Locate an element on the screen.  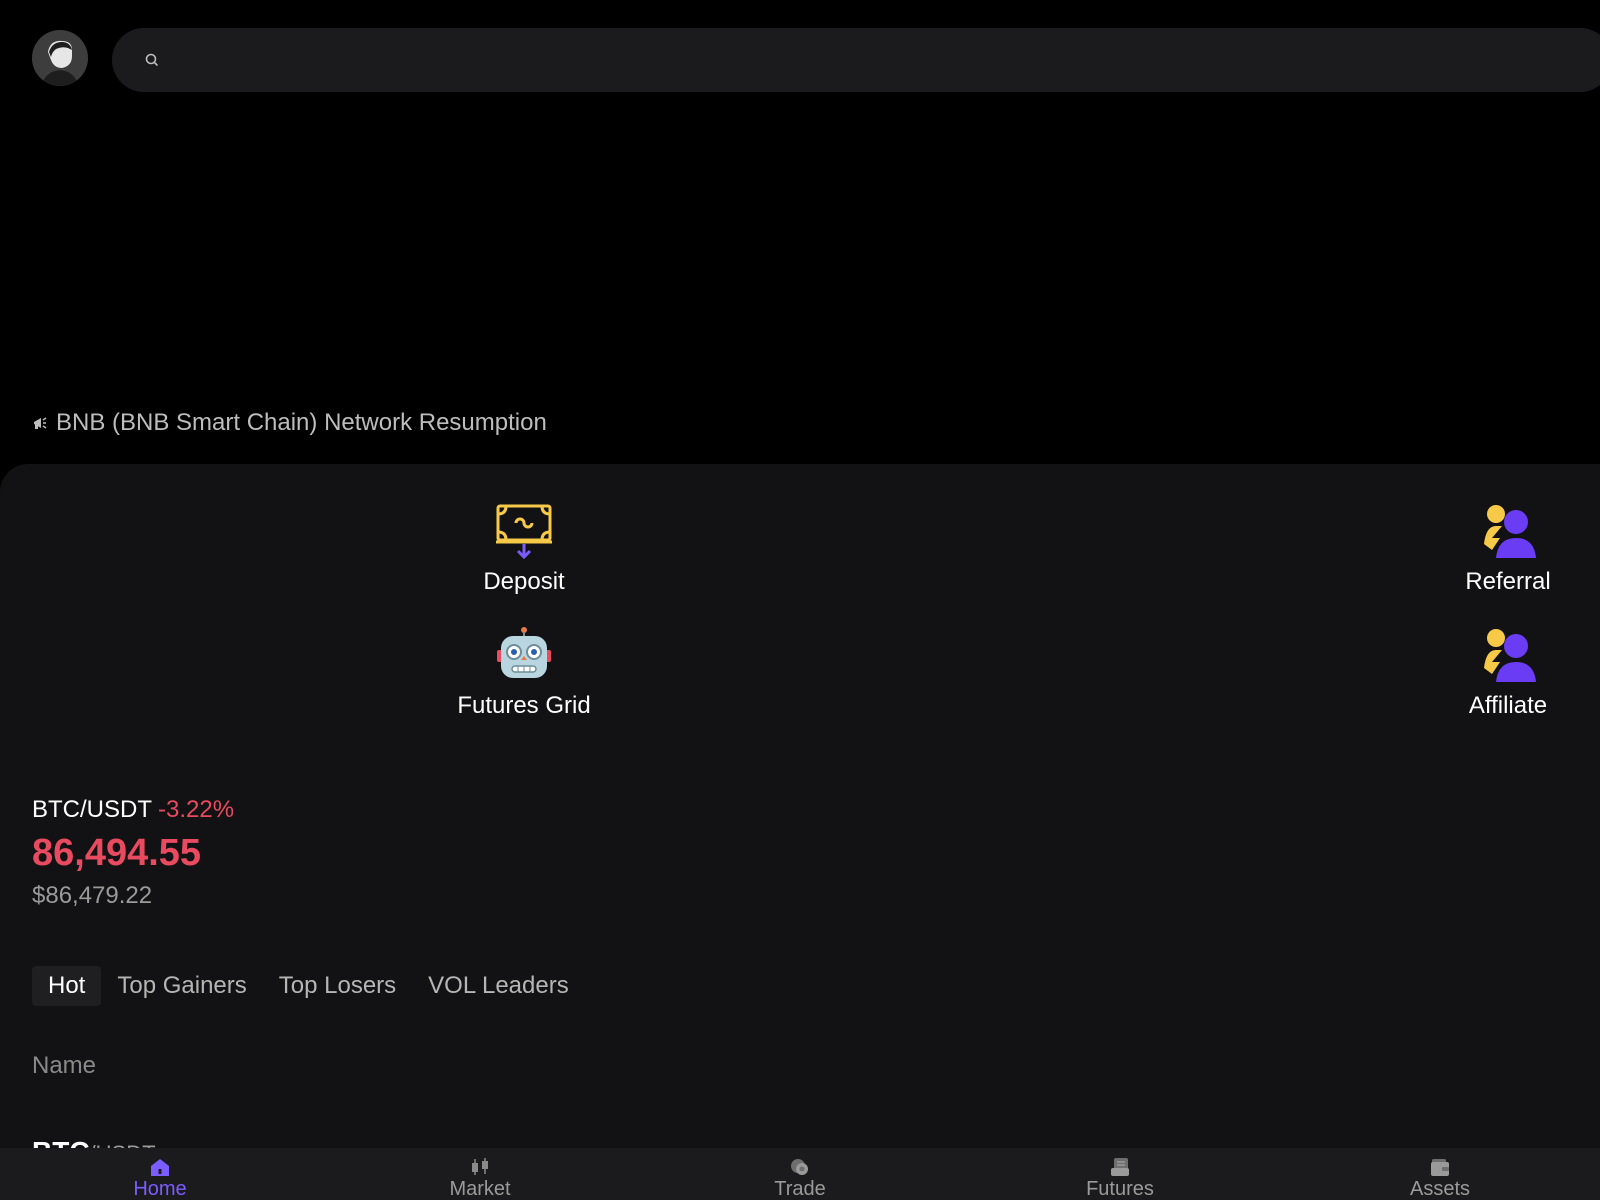
pair-change: -3.22% is located at coordinates (196, 809).